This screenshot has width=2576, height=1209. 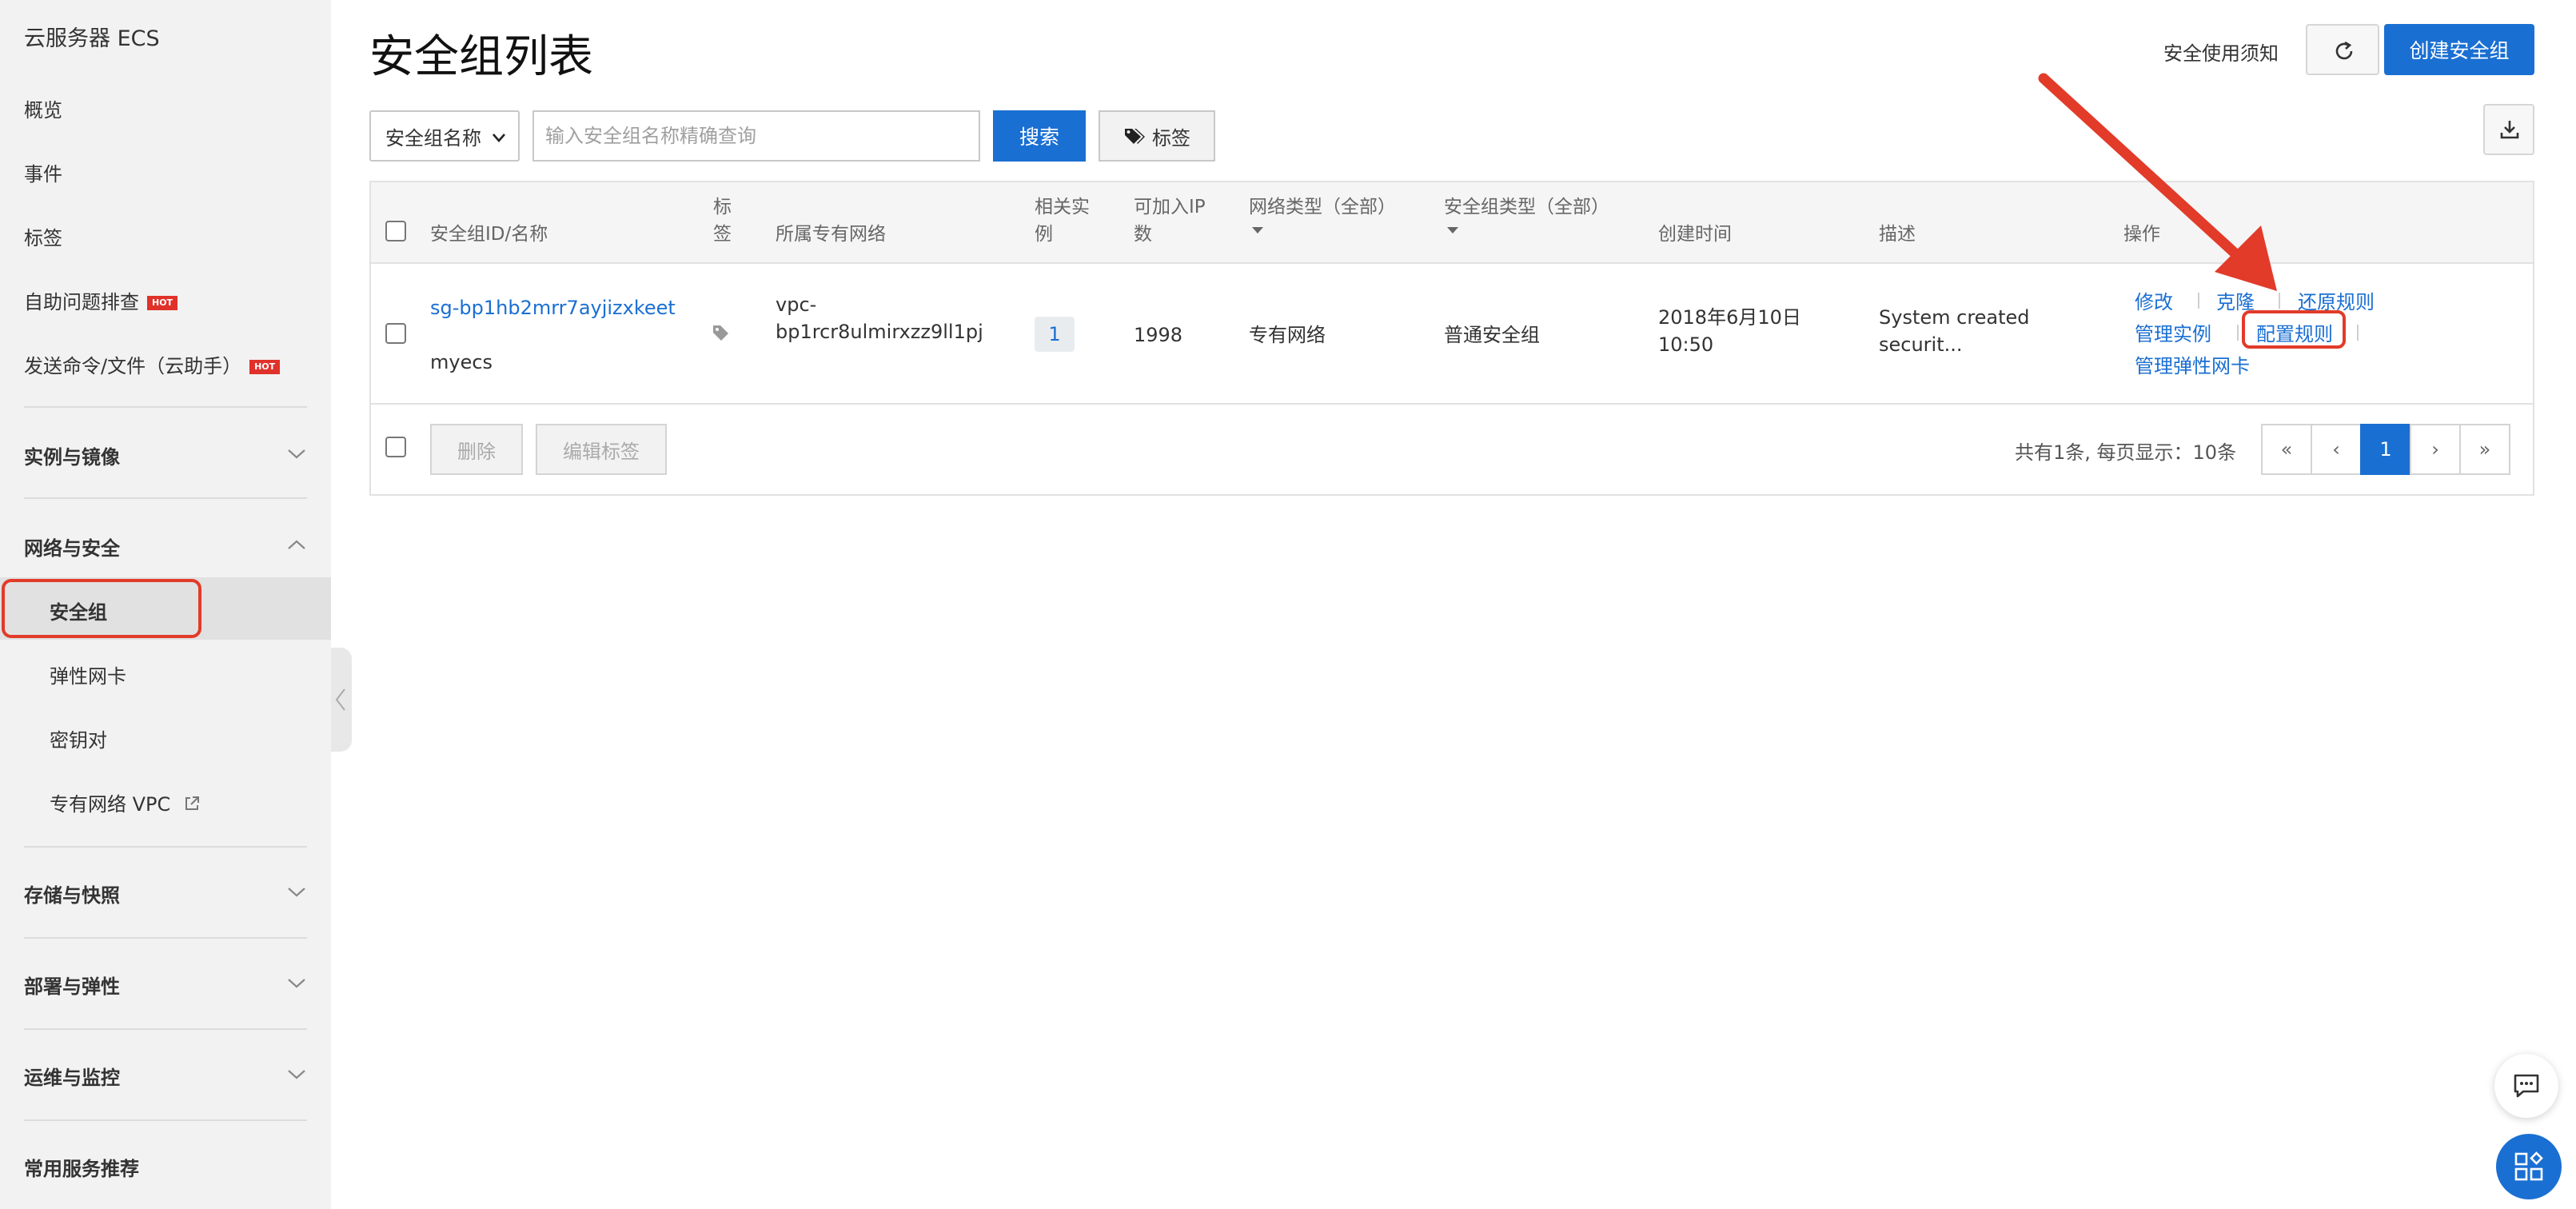 I want to click on apps-grid-icon, so click(x=2528, y=1166).